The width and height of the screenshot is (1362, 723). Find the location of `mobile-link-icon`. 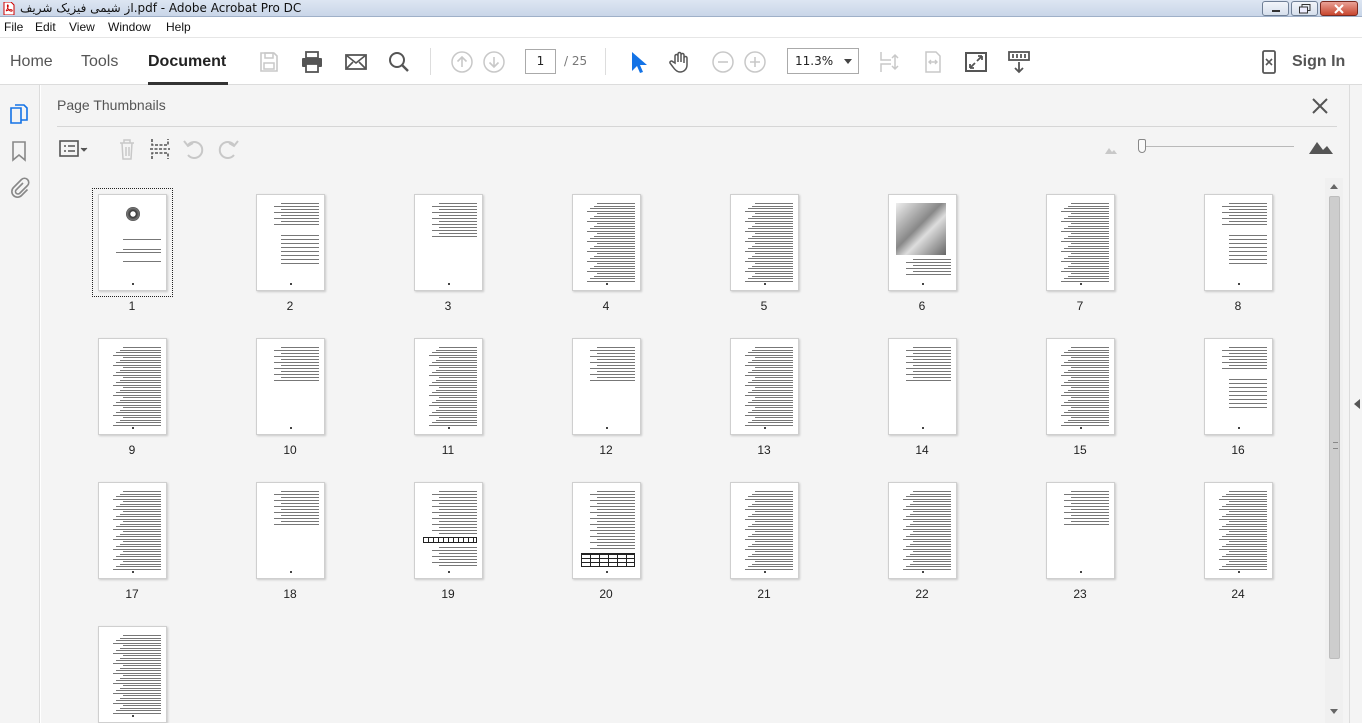

mobile-link-icon is located at coordinates (1269, 62).